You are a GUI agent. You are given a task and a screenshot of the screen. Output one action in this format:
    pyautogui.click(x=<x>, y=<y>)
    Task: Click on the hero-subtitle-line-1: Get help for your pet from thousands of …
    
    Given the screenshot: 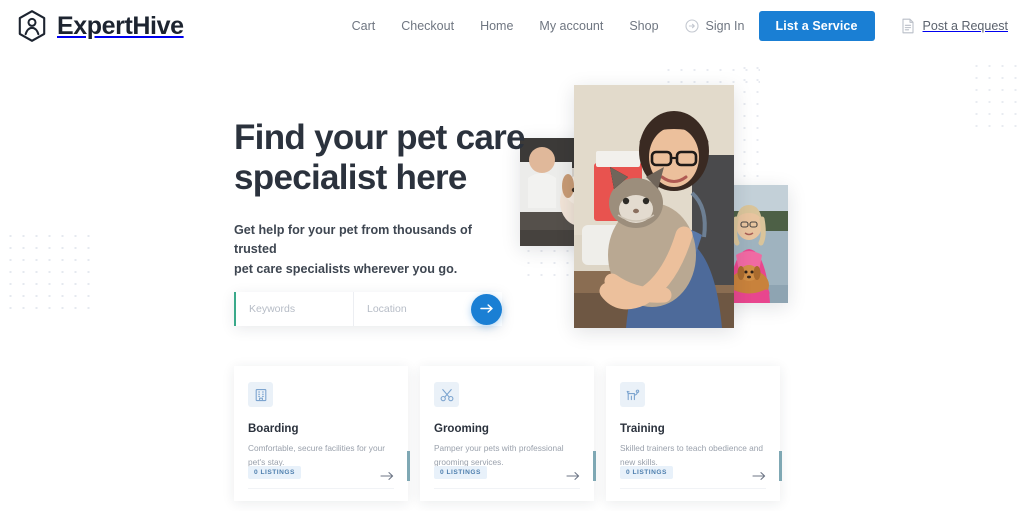 What is the action you would take?
    pyautogui.click(x=353, y=239)
    